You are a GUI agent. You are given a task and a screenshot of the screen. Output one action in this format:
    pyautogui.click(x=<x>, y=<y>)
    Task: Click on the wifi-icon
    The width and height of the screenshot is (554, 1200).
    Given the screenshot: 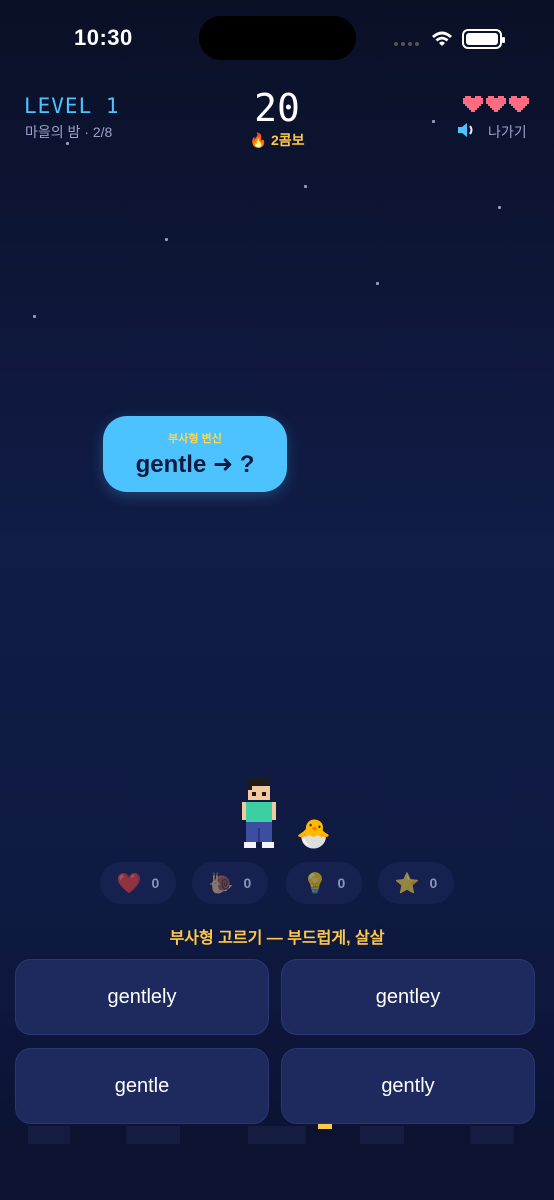 What is the action you would take?
    pyautogui.click(x=442, y=38)
    